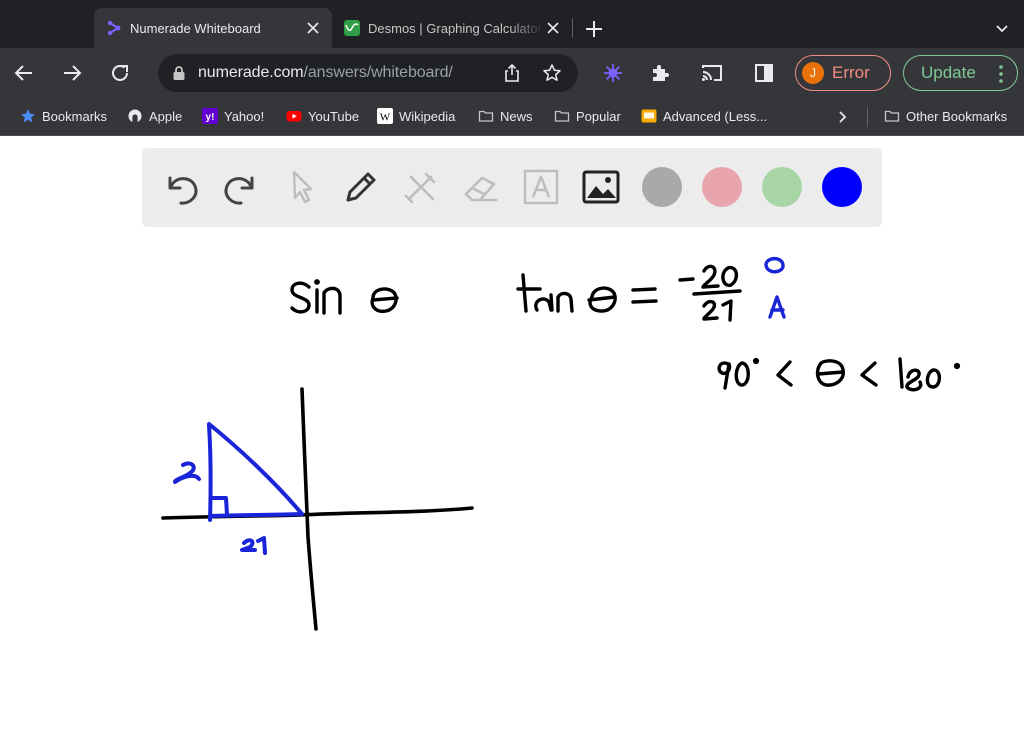 The height and width of the screenshot is (742, 1024). Describe the element at coordinates (166, 116) in the screenshot. I see `bookmark-label: Apple` at that location.